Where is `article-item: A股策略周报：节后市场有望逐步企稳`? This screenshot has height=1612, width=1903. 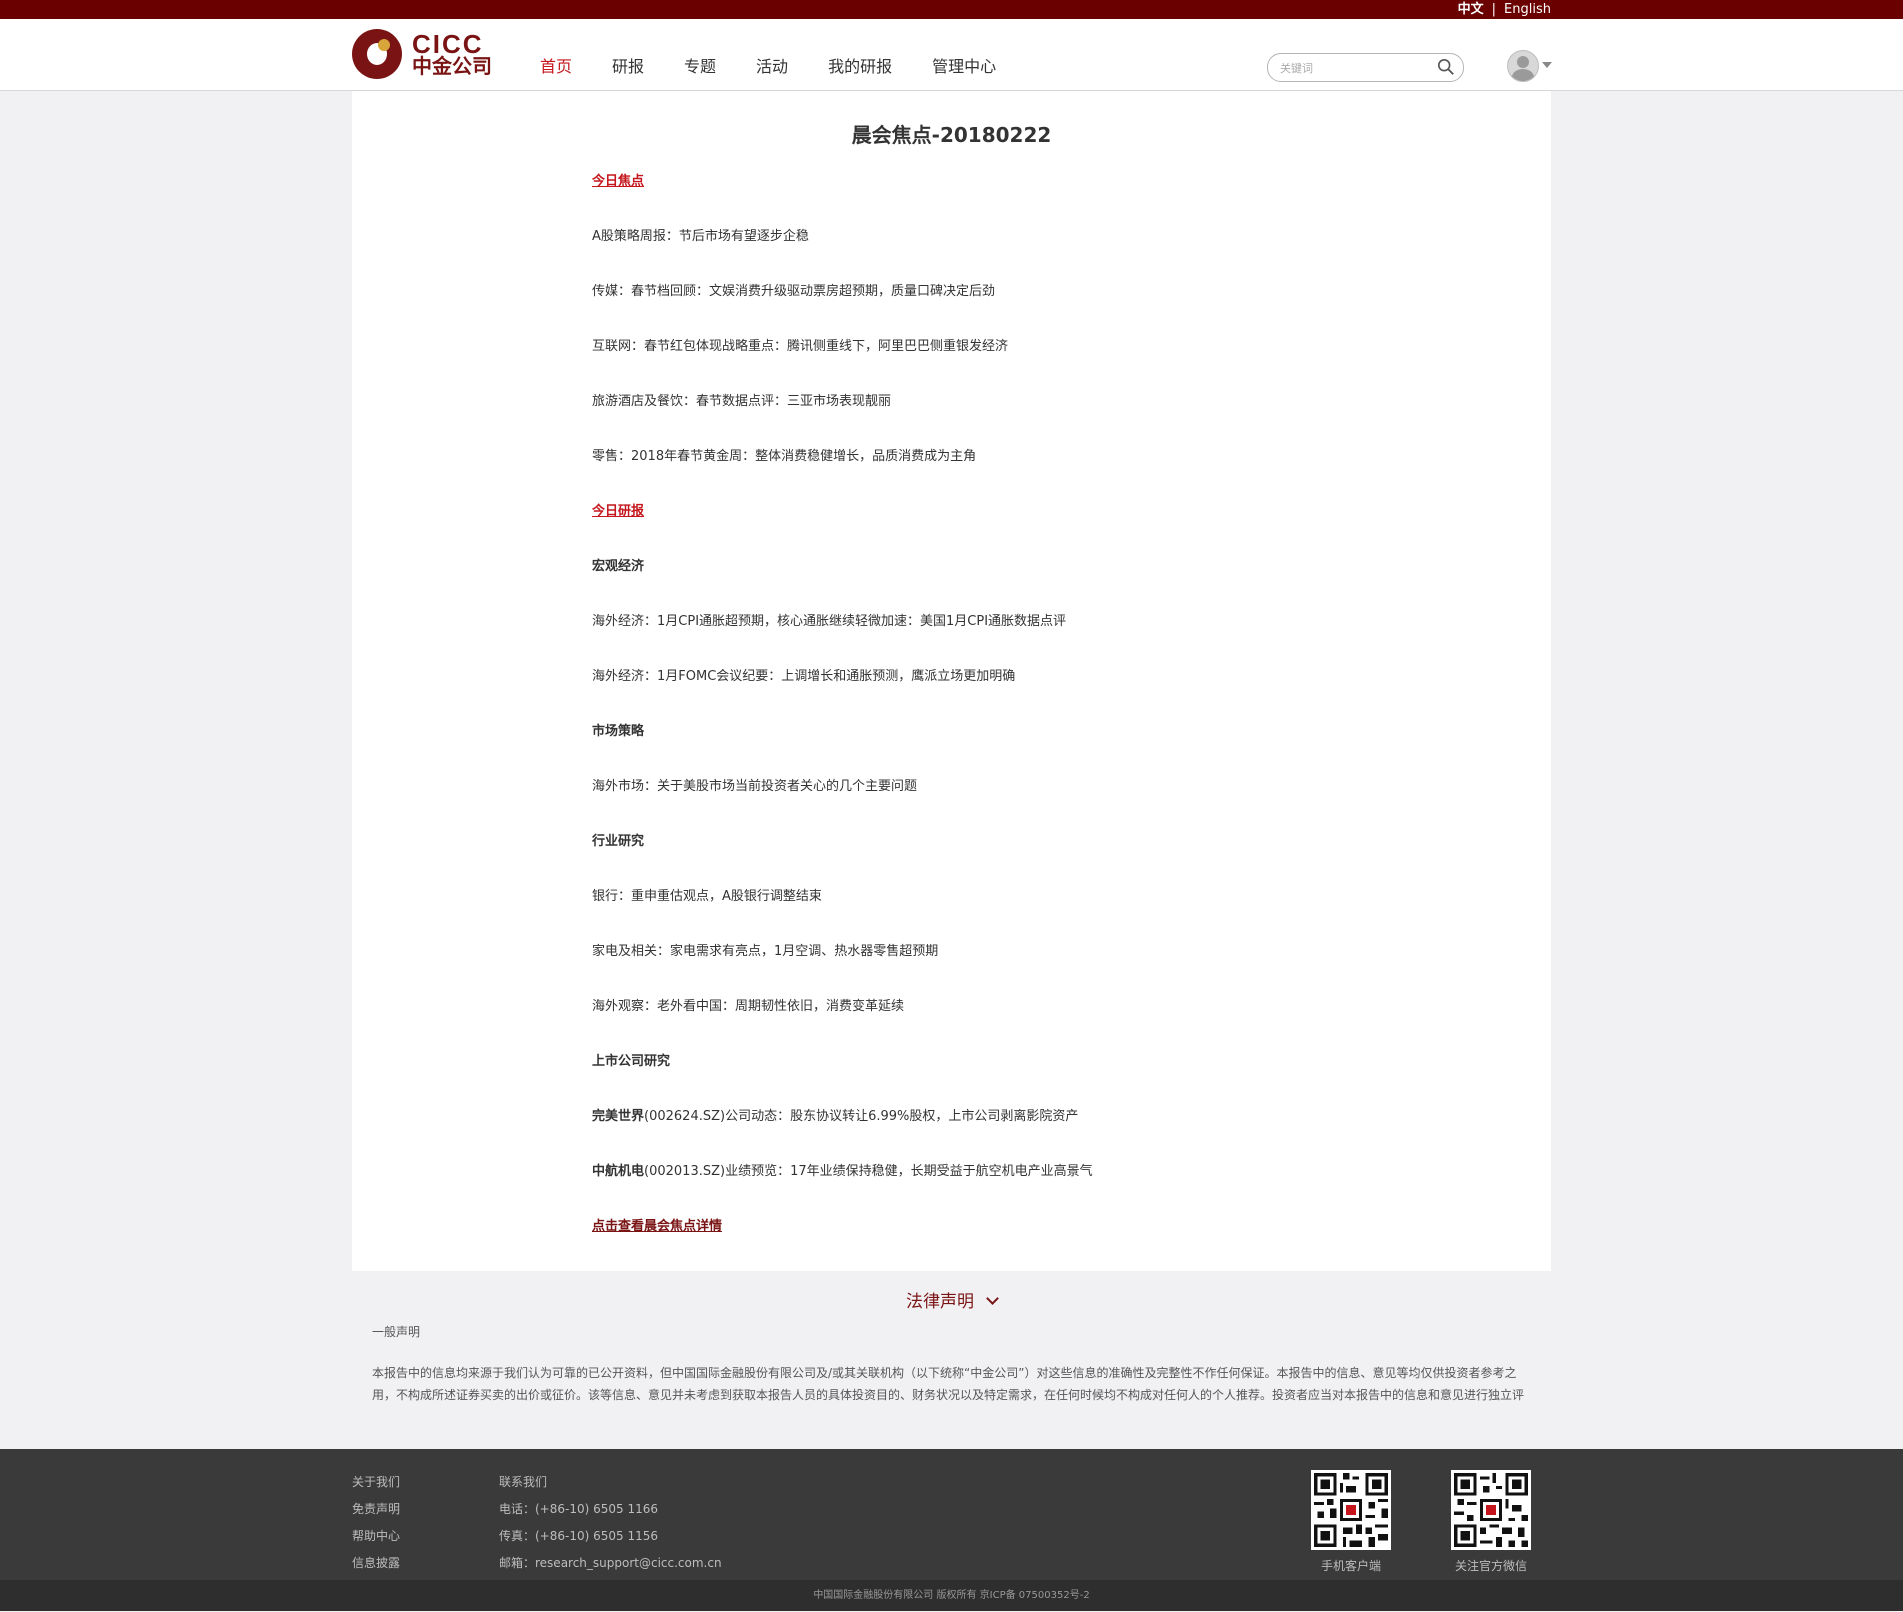 article-item: A股策略周报：节后市场有望逐步企稳 is located at coordinates (982, 255).